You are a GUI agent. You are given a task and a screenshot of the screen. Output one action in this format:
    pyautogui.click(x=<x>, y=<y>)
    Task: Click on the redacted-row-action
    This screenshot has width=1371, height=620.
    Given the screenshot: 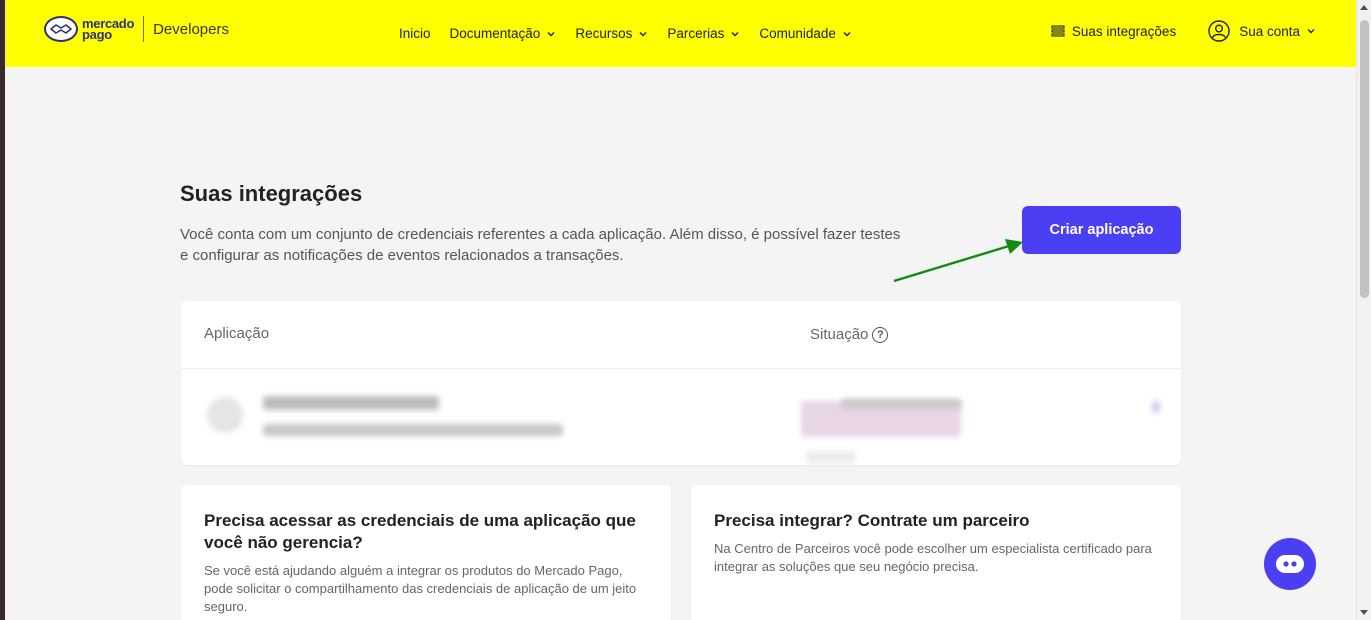 What is the action you would take?
    pyautogui.click(x=1156, y=407)
    